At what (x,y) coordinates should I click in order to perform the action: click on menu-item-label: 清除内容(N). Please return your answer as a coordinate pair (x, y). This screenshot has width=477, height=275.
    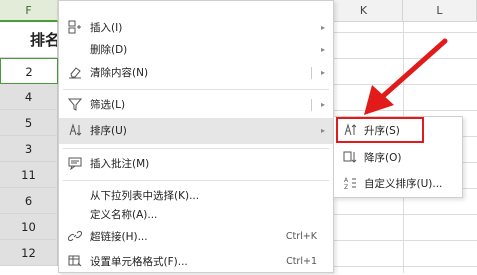
    Looking at the image, I should click on (119, 73).